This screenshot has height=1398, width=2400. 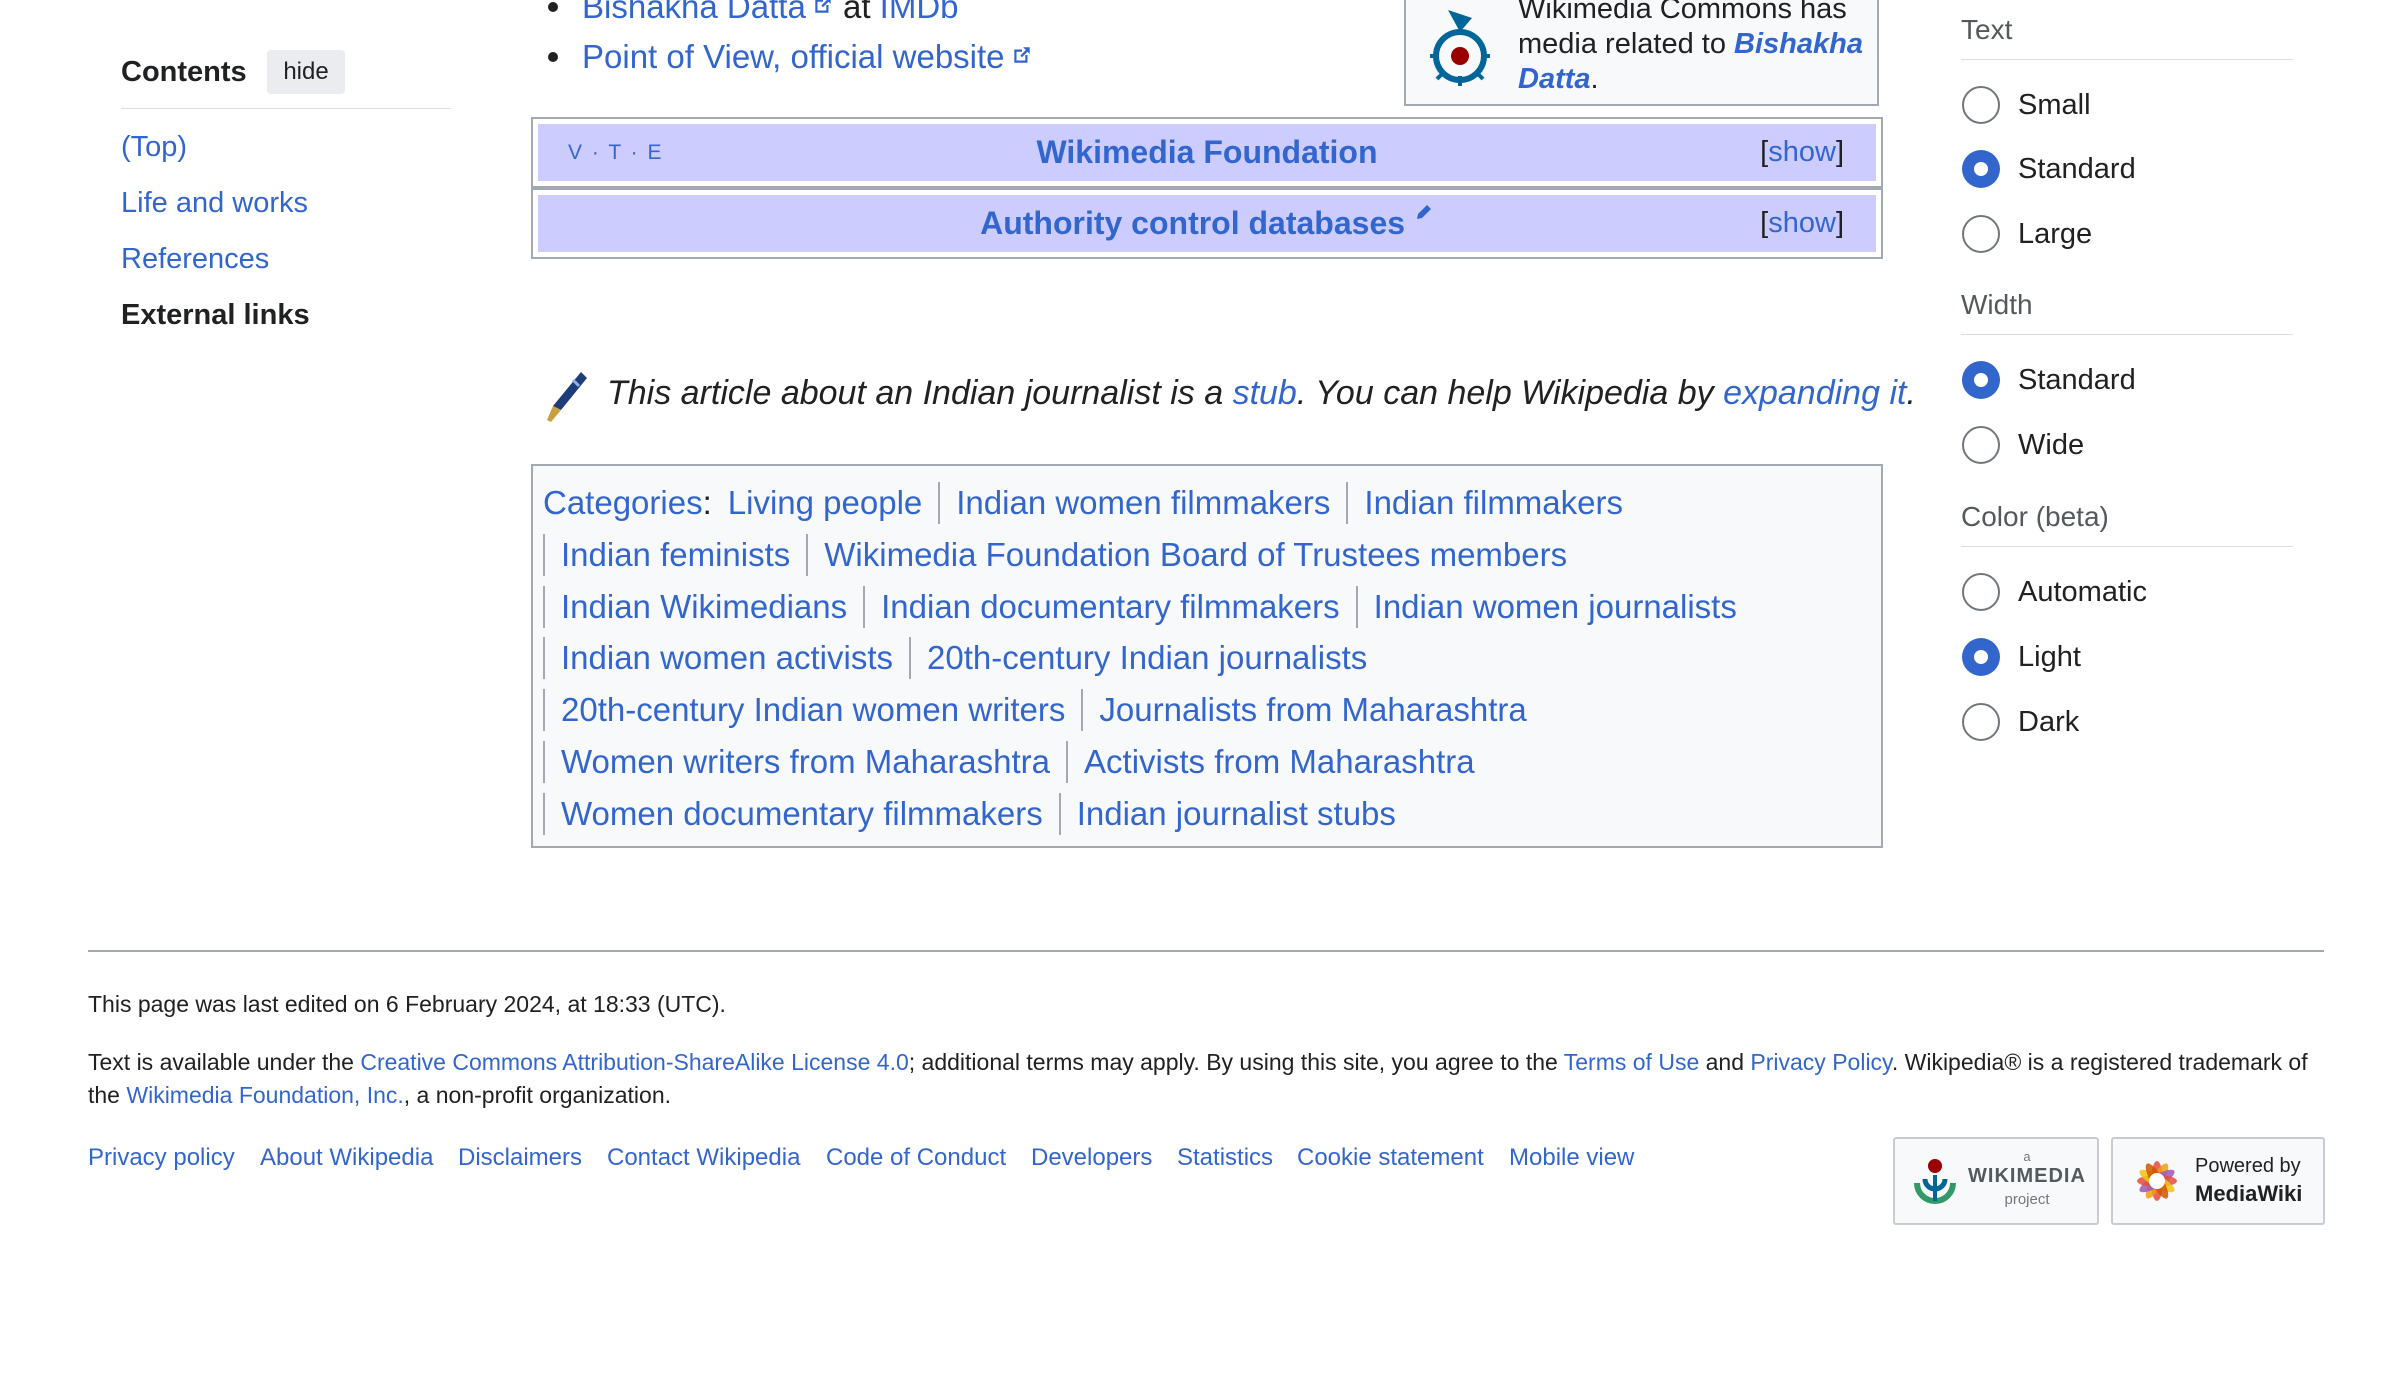 I want to click on footer-link-contact: Contact Wikipedia, so click(x=703, y=1158).